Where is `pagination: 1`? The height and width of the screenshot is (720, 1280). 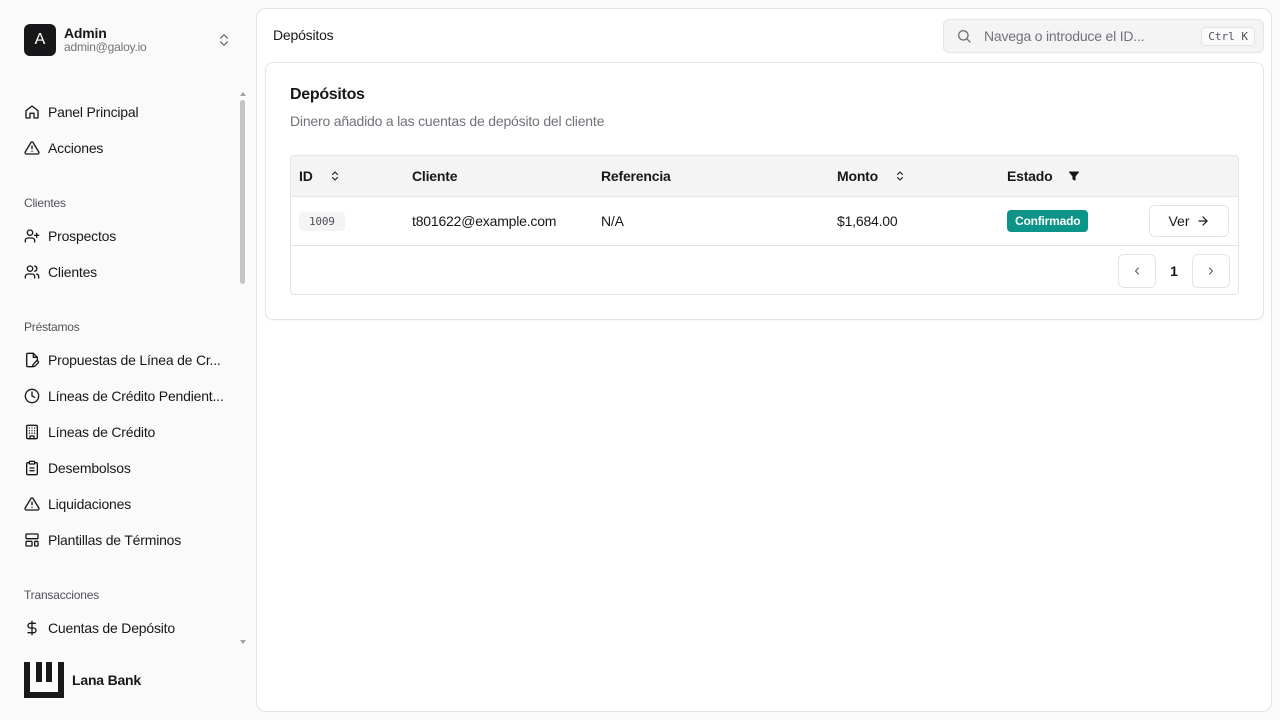
pagination: 1 is located at coordinates (1174, 271).